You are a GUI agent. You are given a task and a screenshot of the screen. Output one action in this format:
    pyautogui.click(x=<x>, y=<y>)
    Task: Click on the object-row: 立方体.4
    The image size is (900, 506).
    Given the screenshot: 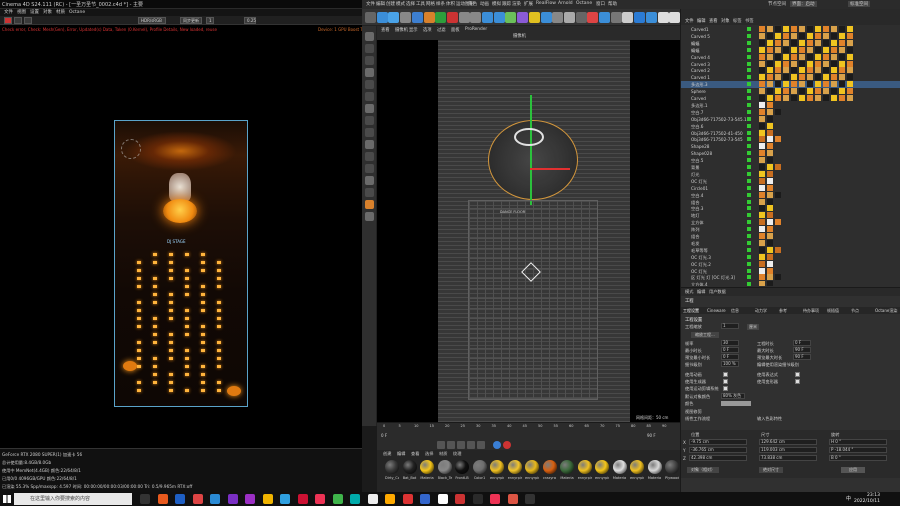 What is the action you would take?
    pyautogui.click(x=790, y=283)
    